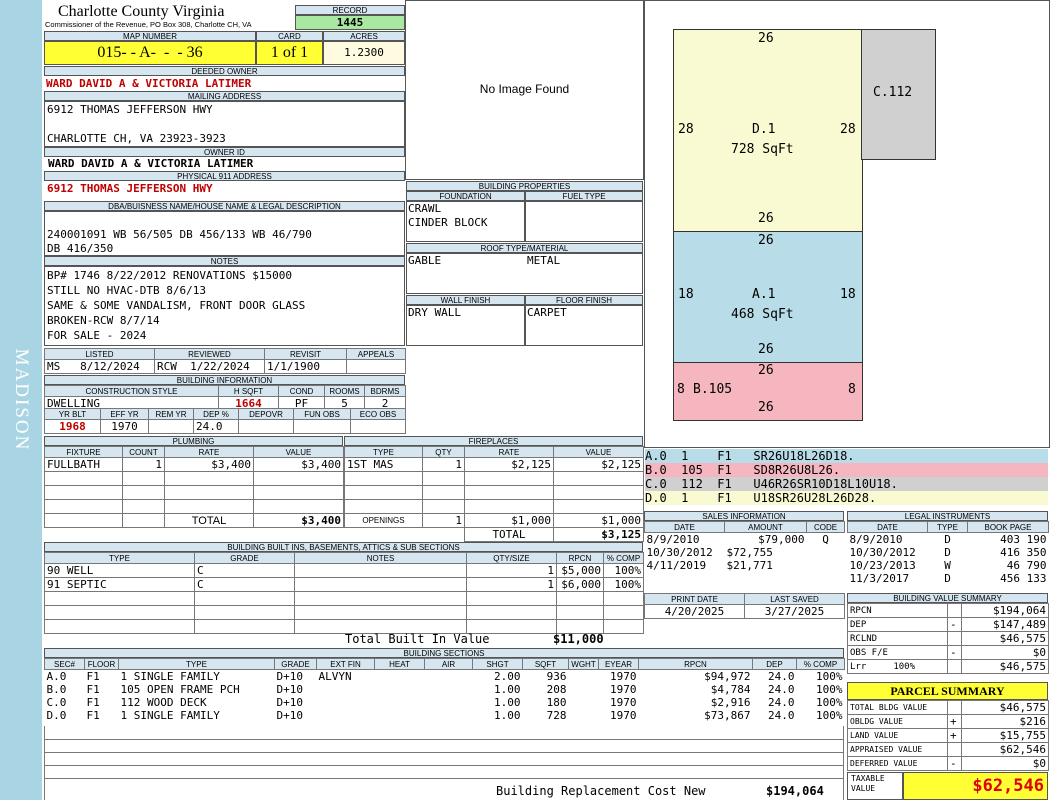 This screenshot has width=1050, height=800. I want to click on construction-style-label: CONSTRUCTION STYLE, so click(131, 391).